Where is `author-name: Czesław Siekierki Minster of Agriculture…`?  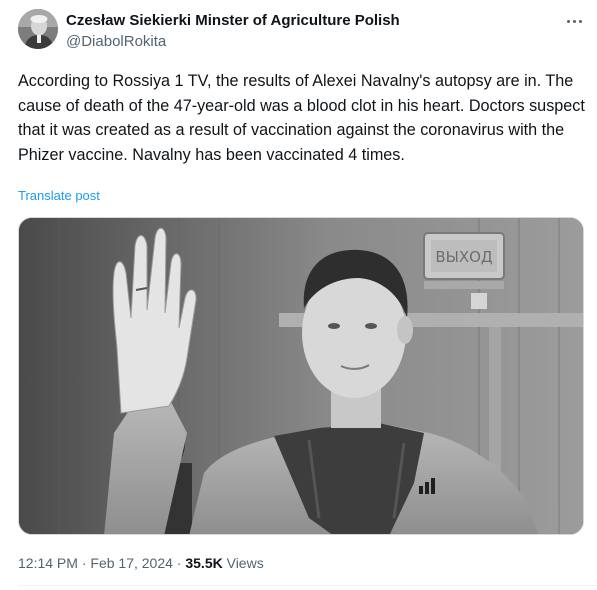
author-name: Czesław Siekierki Minster of Agriculture… is located at coordinates (233, 20).